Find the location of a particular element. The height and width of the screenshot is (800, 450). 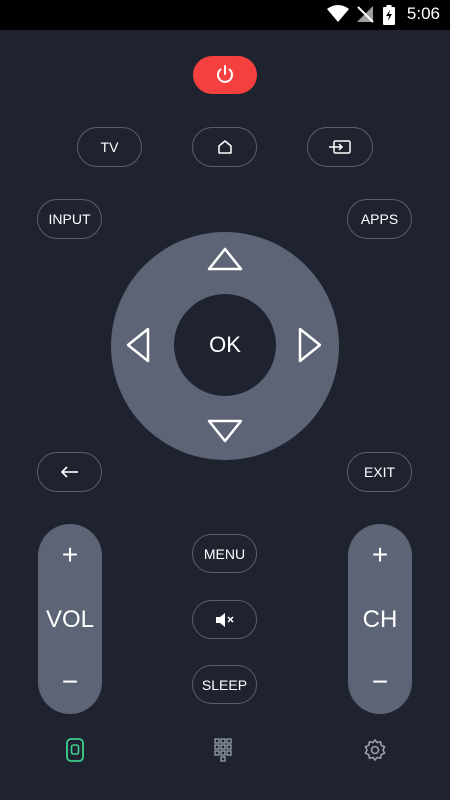

apps-button: APPS is located at coordinates (379, 219).